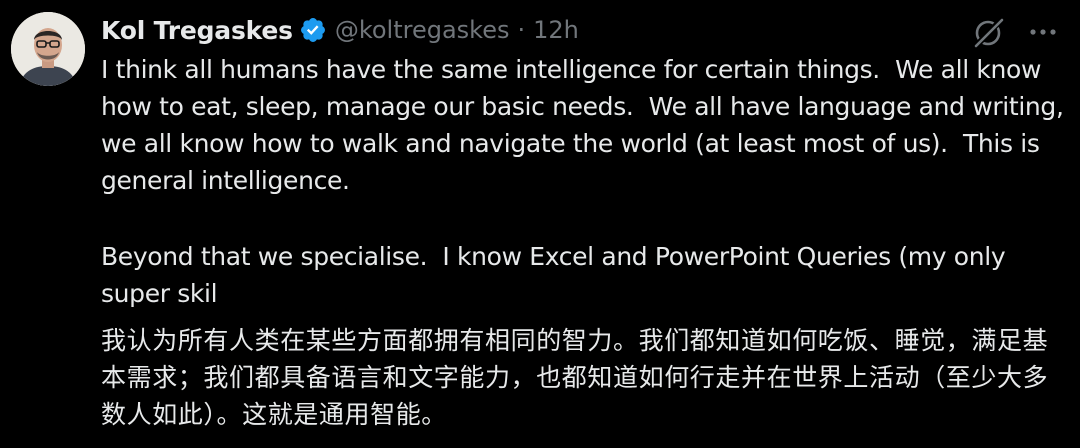 The height and width of the screenshot is (448, 1080). What do you see at coordinates (1043, 32) in the screenshot?
I see `more-options-icon` at bounding box center [1043, 32].